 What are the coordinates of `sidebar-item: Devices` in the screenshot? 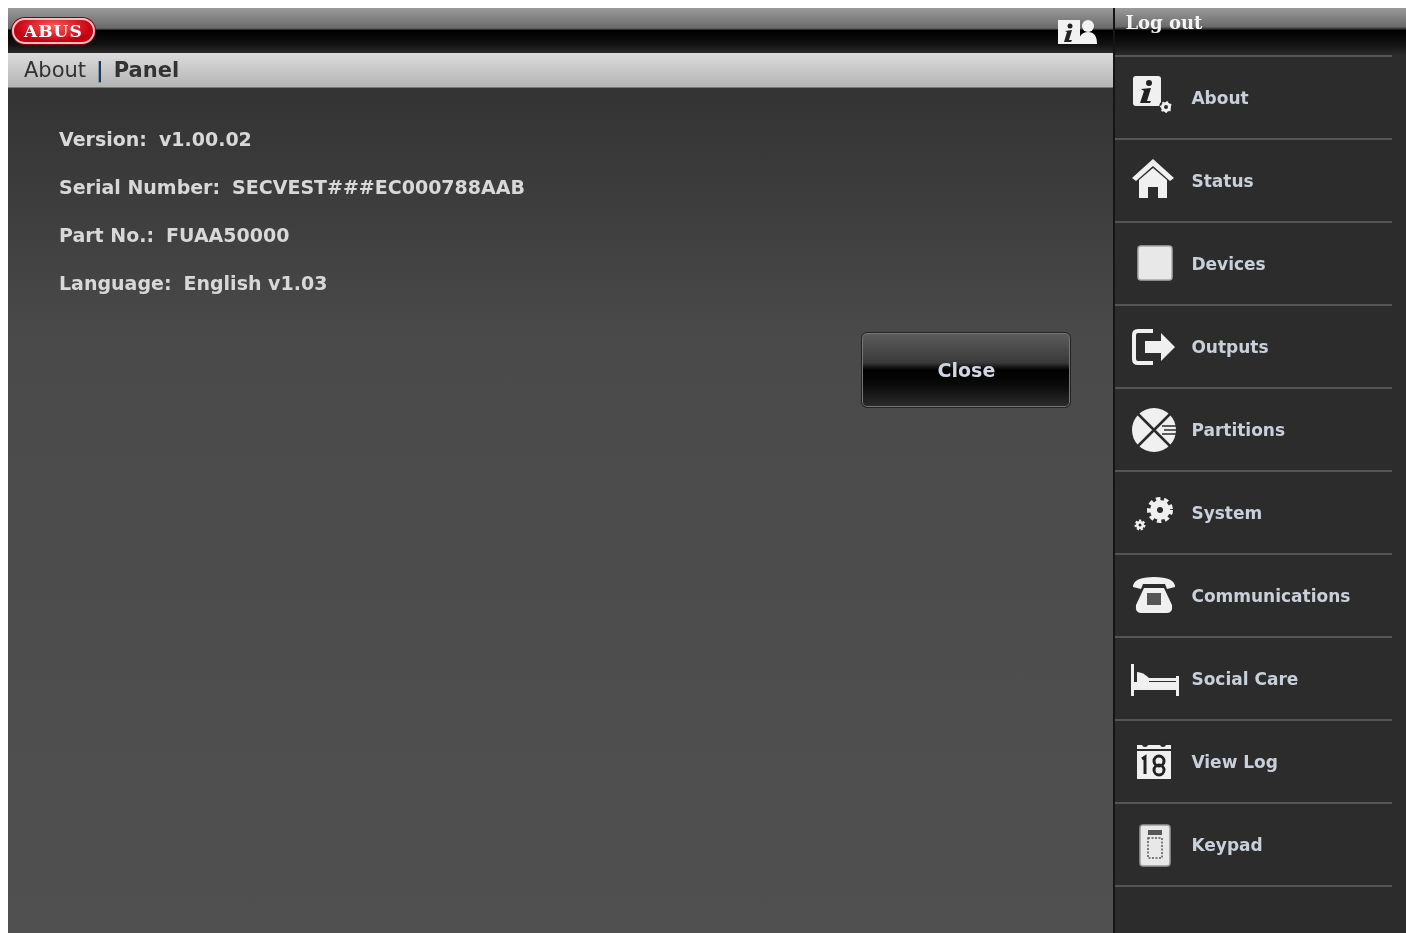 It's located at (1253, 264).